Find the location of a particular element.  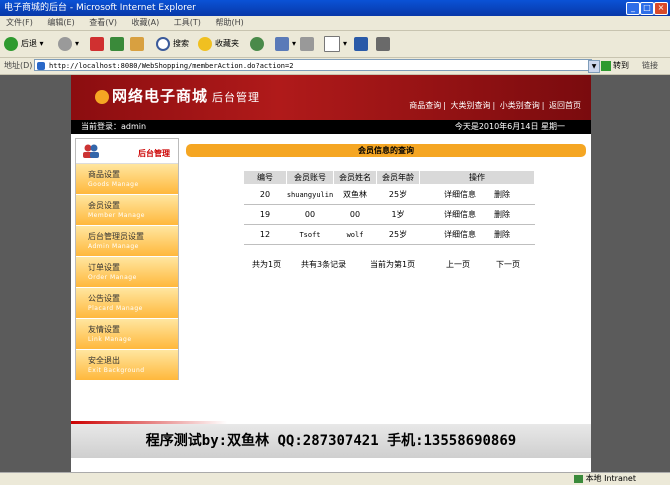

favorites-label: 收藏夹 is located at coordinates (227, 43).